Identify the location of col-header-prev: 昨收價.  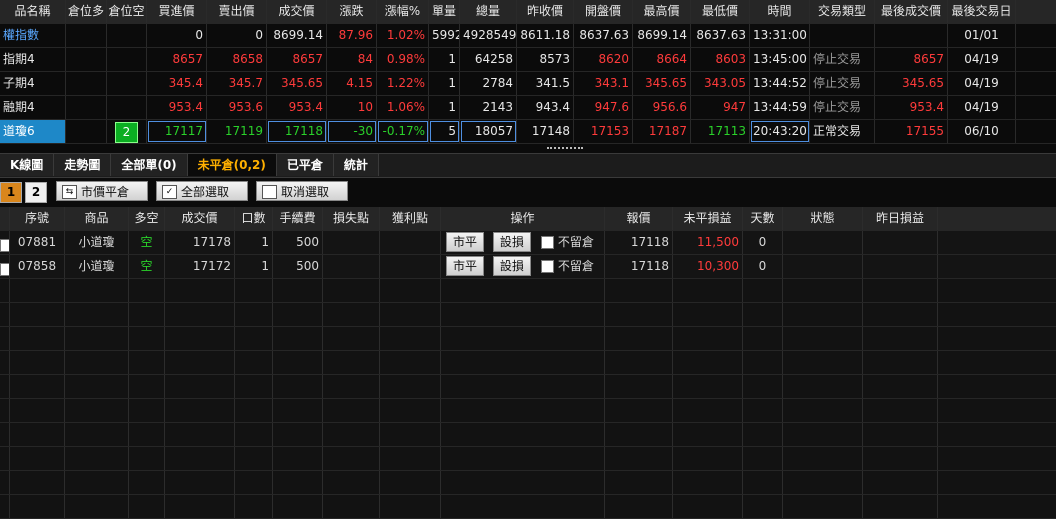
(545, 11).